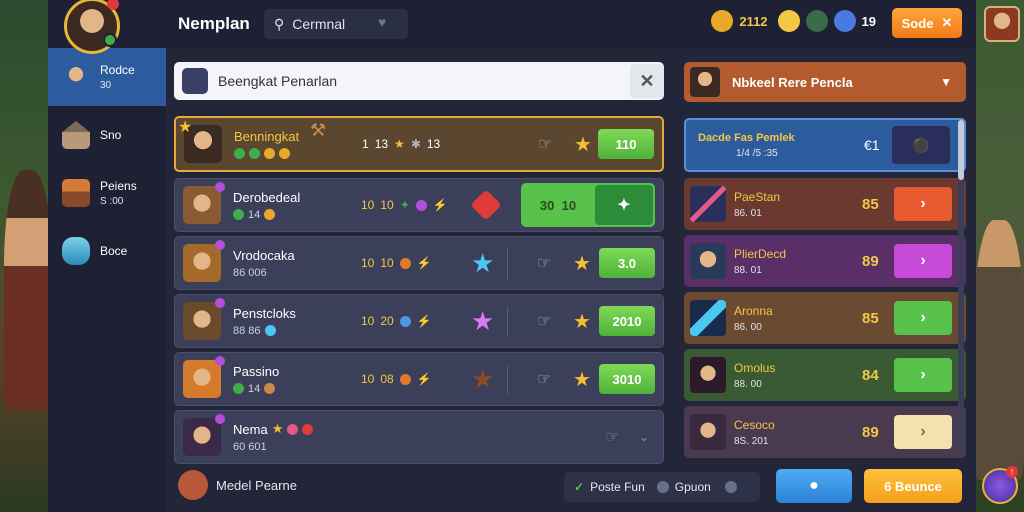 This screenshot has width=1024, height=512. I want to click on divider, so click(507, 322).